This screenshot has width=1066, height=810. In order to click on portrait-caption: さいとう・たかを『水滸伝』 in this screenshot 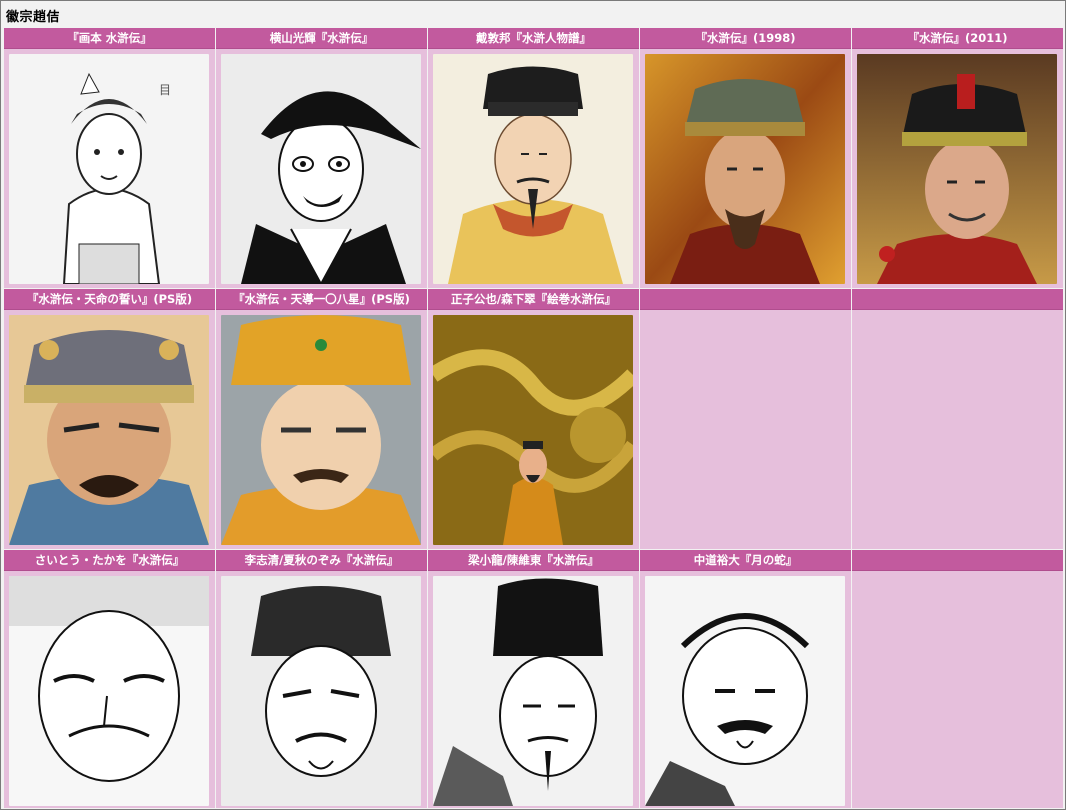, I will do `click(109, 560)`.